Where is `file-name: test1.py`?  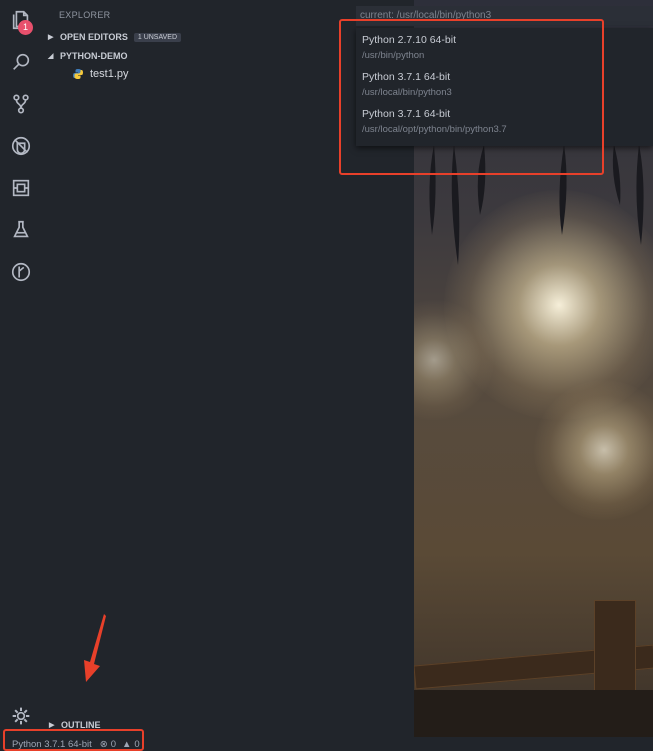
file-name: test1.py is located at coordinates (109, 74).